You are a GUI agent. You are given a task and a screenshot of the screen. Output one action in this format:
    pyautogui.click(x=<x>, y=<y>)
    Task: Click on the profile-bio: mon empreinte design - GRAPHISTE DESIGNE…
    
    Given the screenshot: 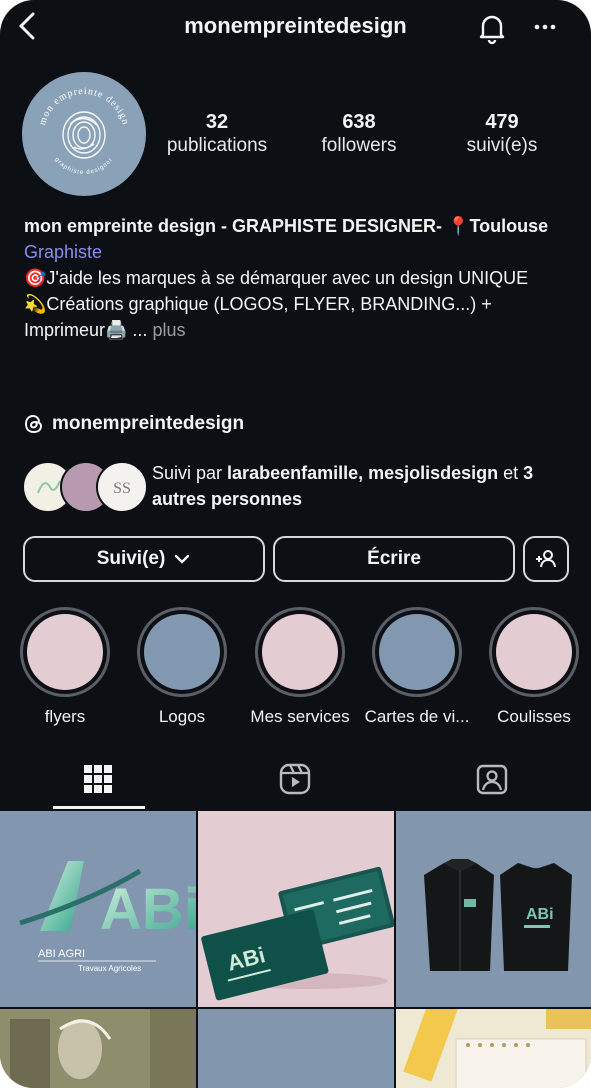 What is the action you would take?
    pyautogui.click(x=296, y=278)
    